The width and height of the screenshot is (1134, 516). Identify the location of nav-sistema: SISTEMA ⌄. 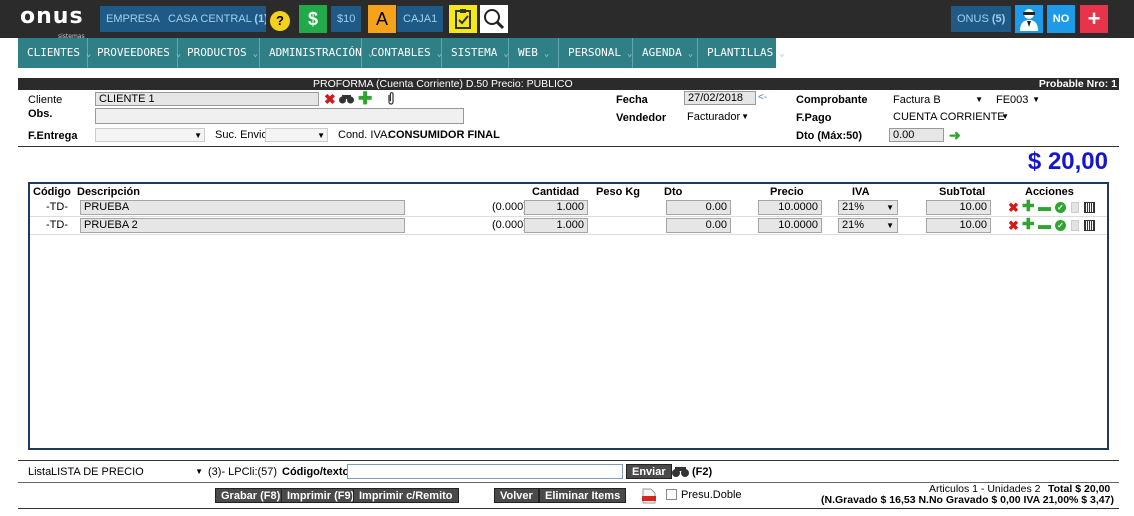
(475, 53).